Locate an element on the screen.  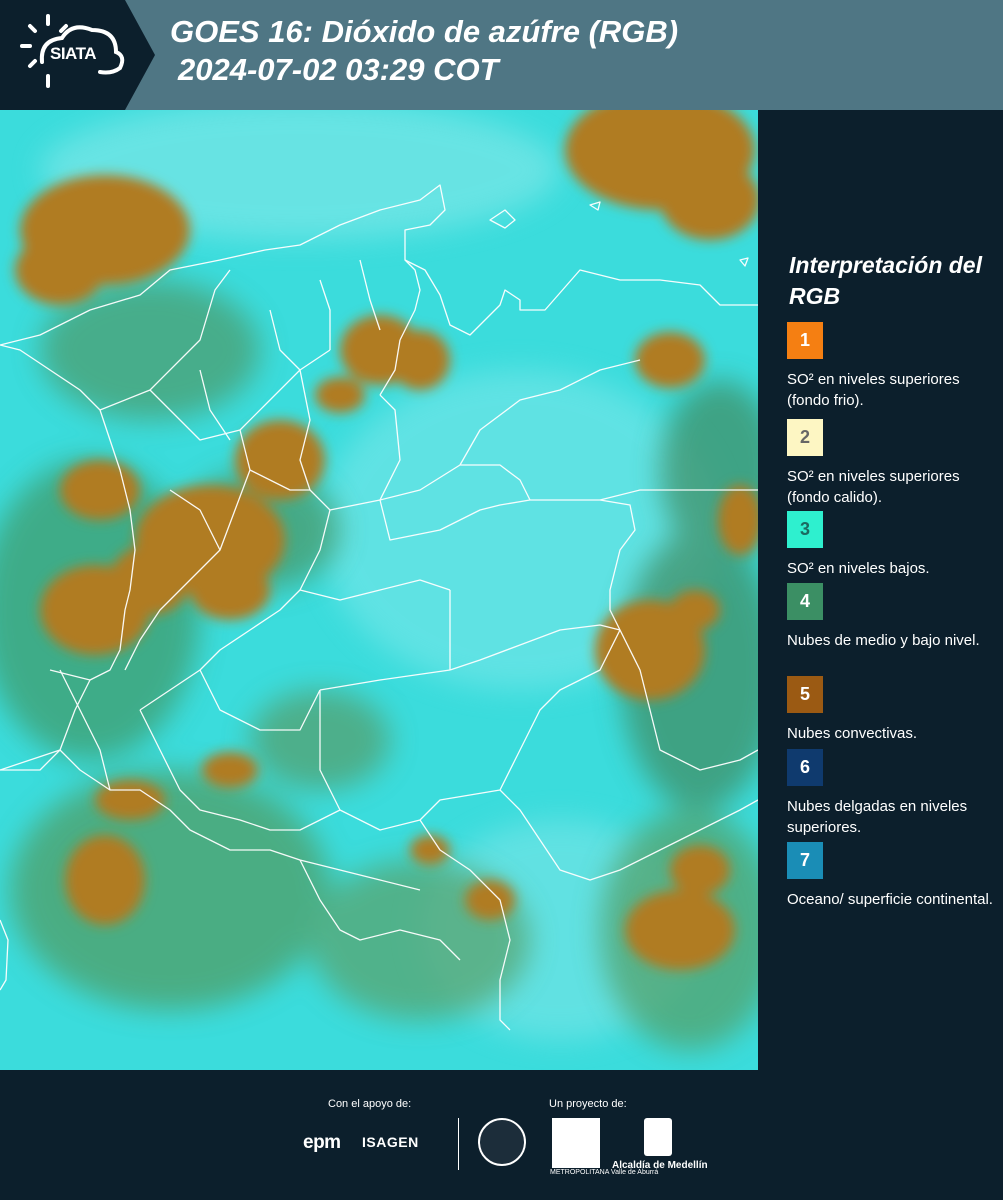
epm-logo: epm is located at coordinates (322, 1142).